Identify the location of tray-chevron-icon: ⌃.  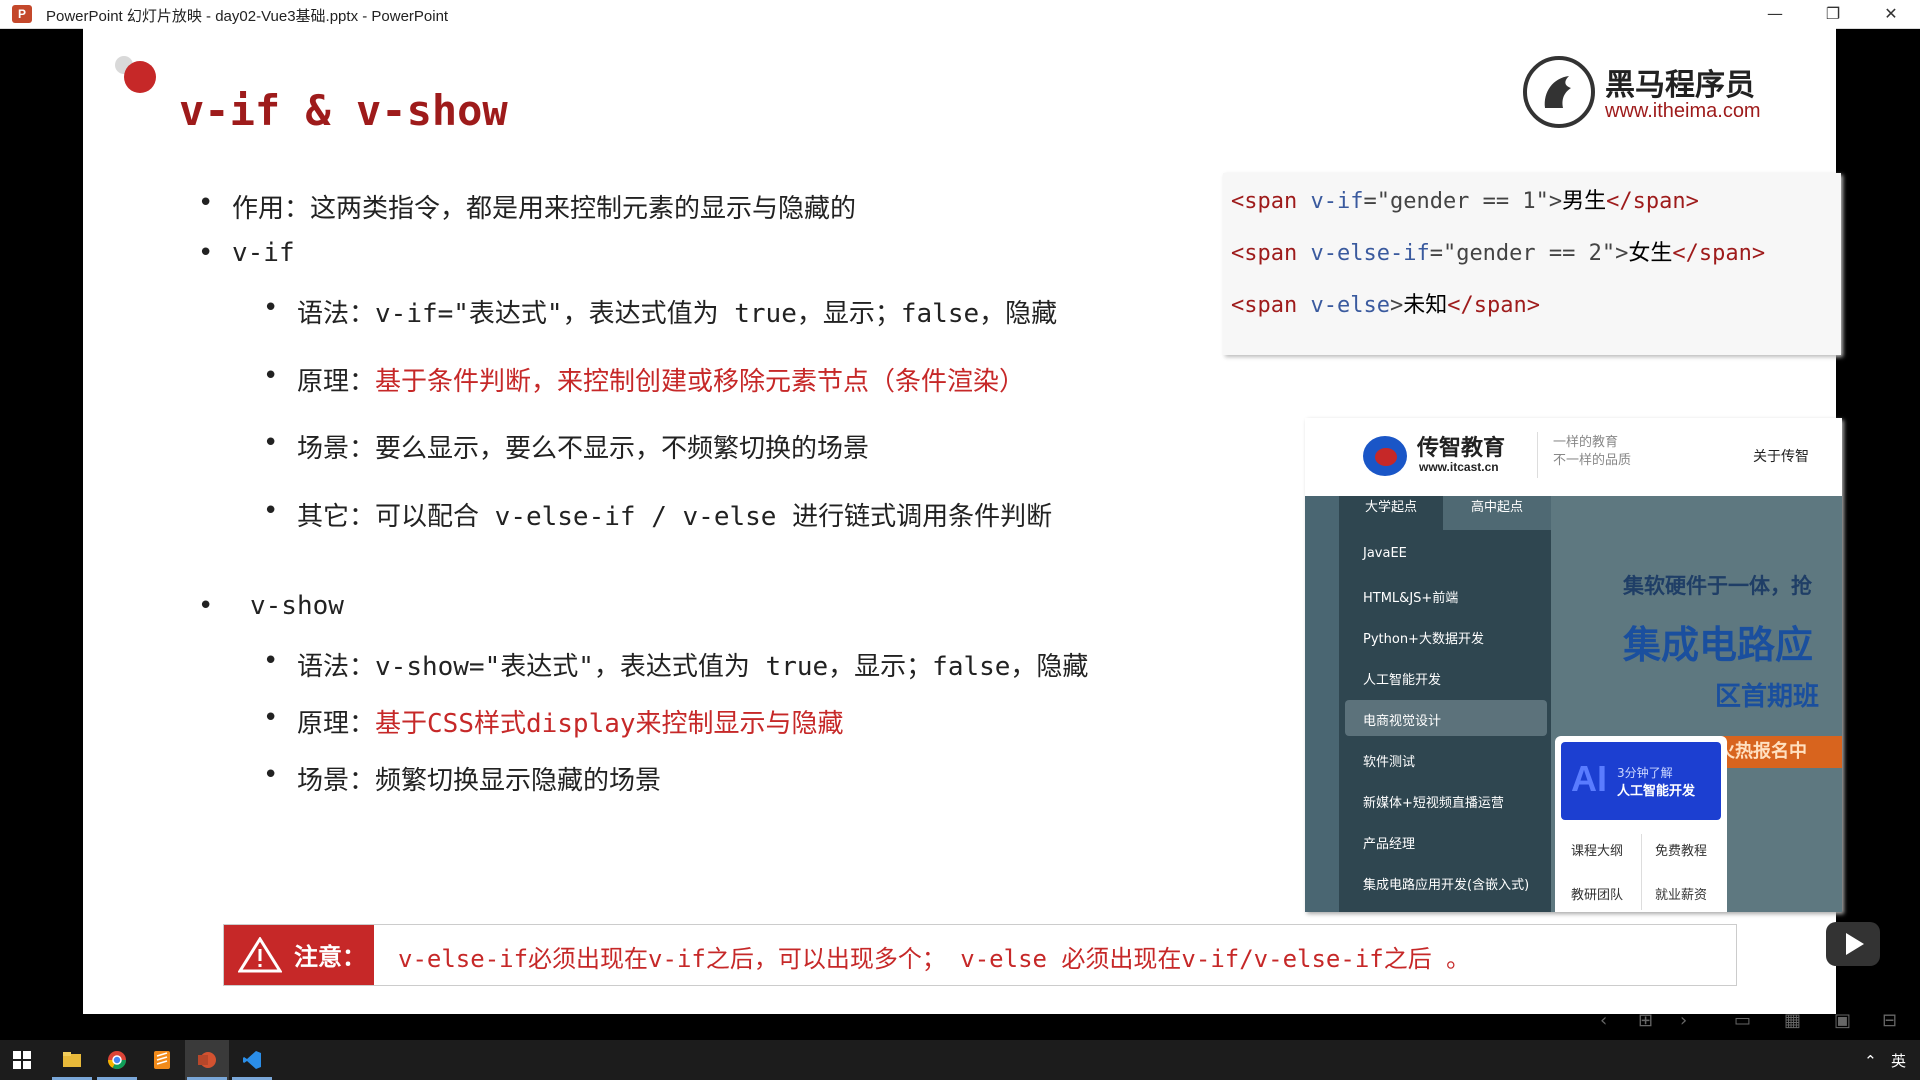
(1870, 1061).